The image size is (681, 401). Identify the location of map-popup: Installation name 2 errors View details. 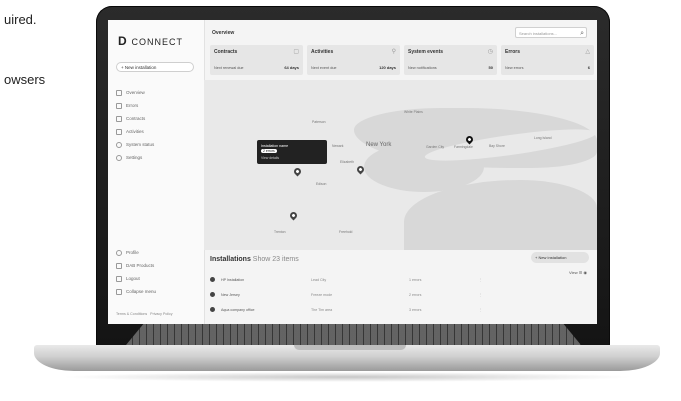
(292, 152).